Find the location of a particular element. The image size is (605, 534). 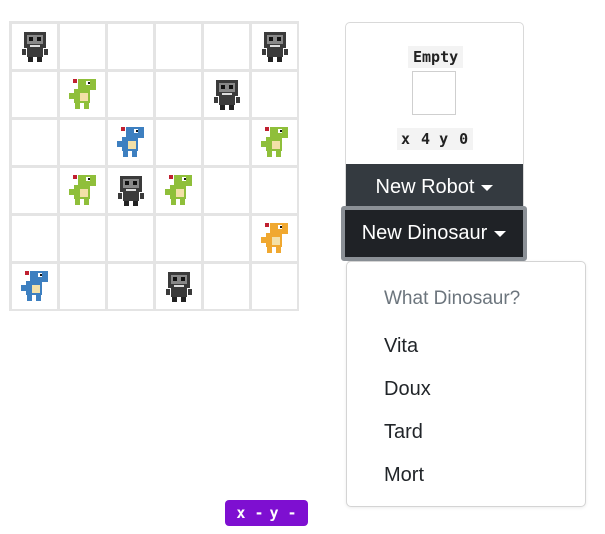

new-robot-label: New Robot is located at coordinates (425, 186).